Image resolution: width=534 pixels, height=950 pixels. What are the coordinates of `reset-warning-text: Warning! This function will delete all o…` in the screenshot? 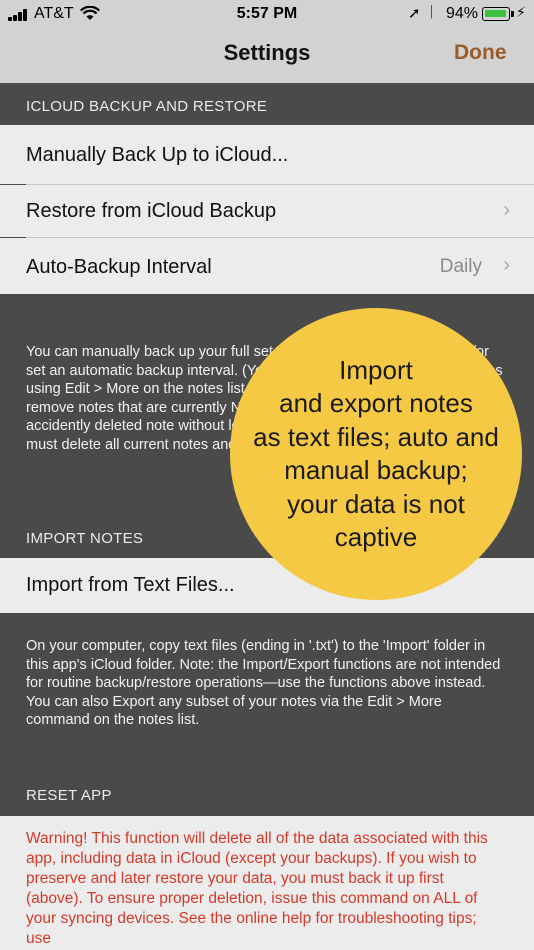 It's located at (257, 888).